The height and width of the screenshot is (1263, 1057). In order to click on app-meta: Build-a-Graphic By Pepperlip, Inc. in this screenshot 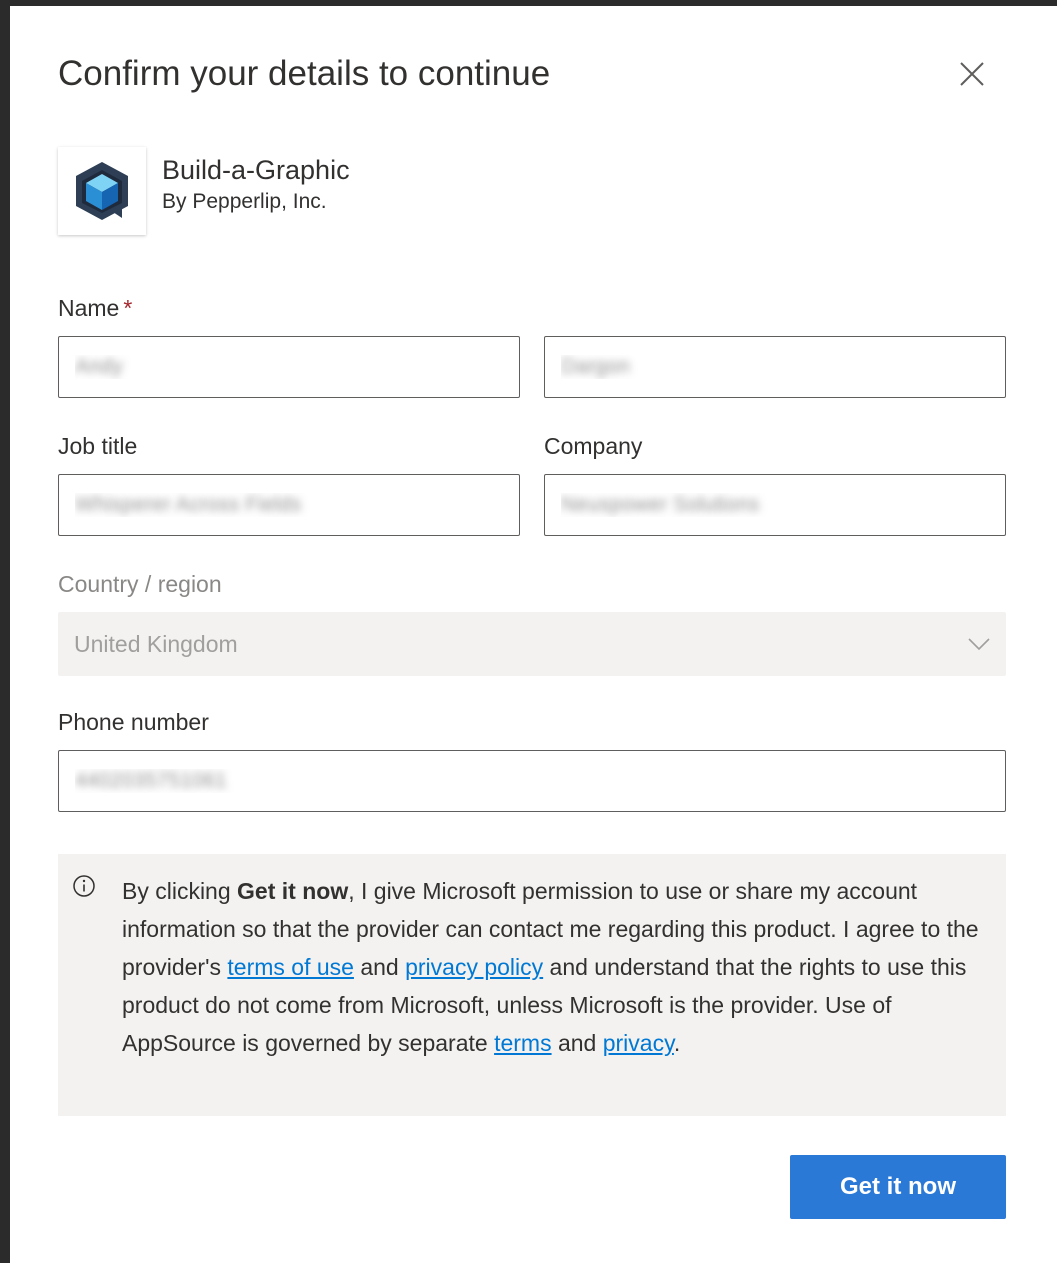, I will do `click(256, 182)`.